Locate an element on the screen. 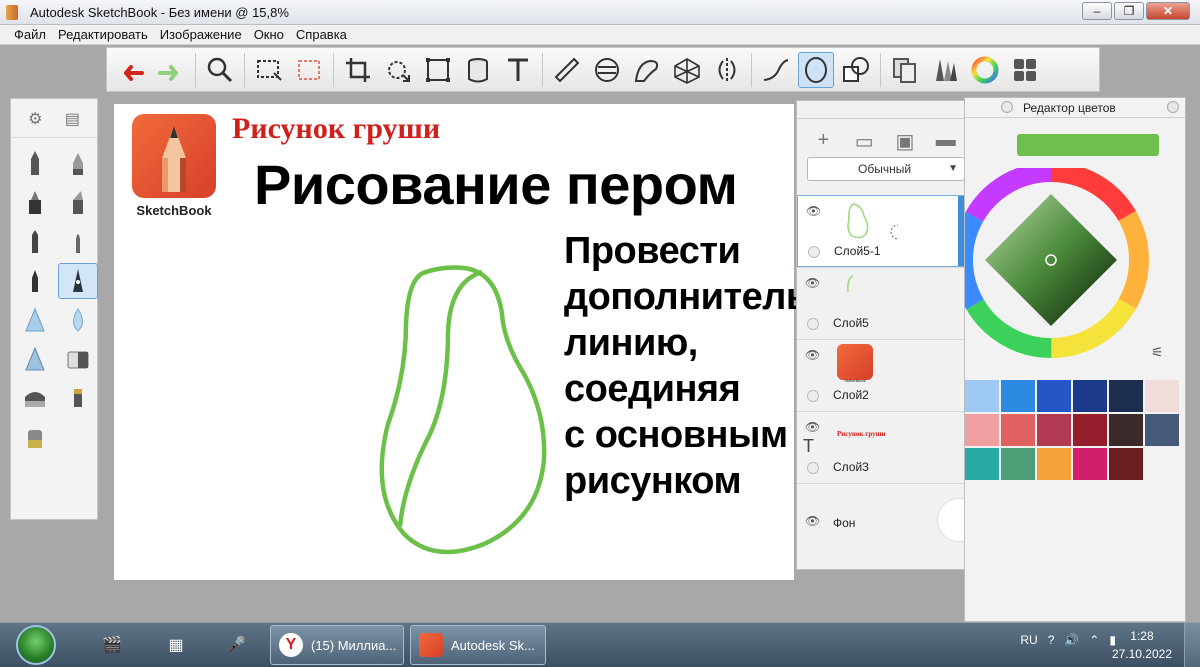 Image resolution: width=1200 pixels, height=667 pixels. color-wheel is located at coordinates (1068, 273).